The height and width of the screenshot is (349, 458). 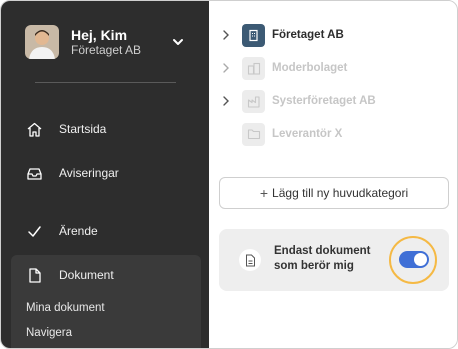 I want to click on filter-card: Endast dokument som berör mig, so click(x=334, y=260).